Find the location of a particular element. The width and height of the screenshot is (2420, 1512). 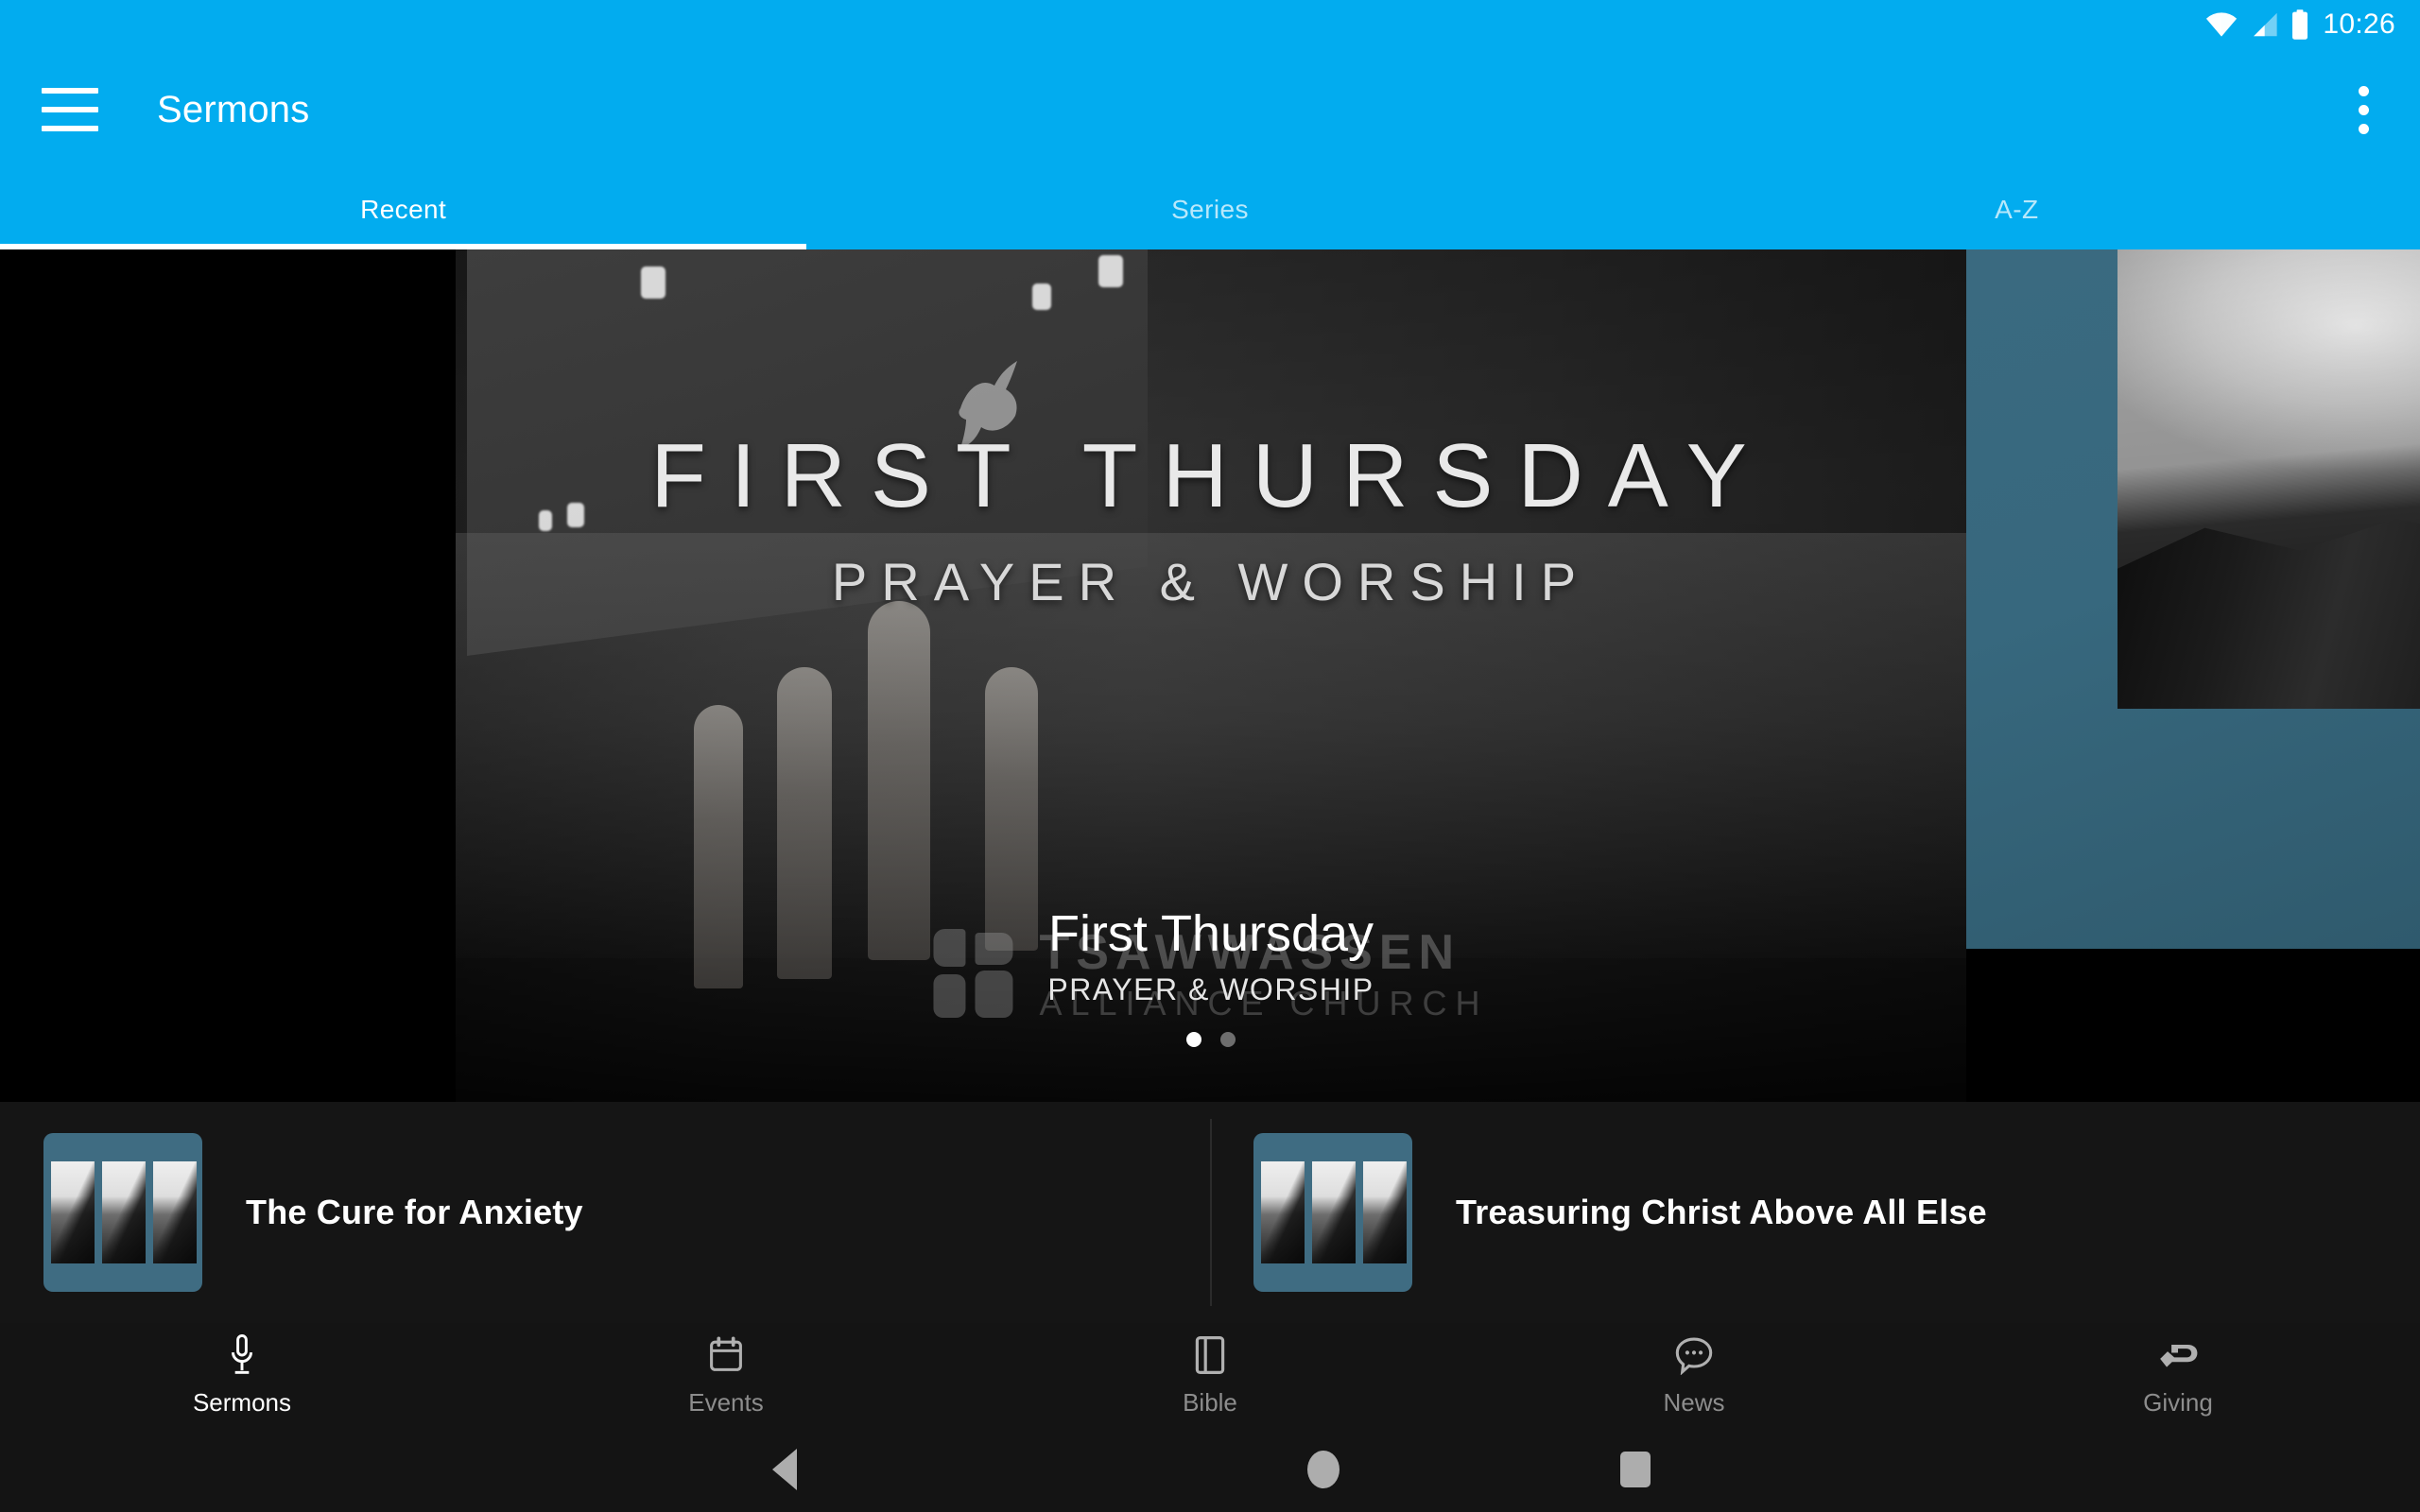

carousel-caption-subtitle: PRAYER & WORSHIP is located at coordinates (1210, 988).